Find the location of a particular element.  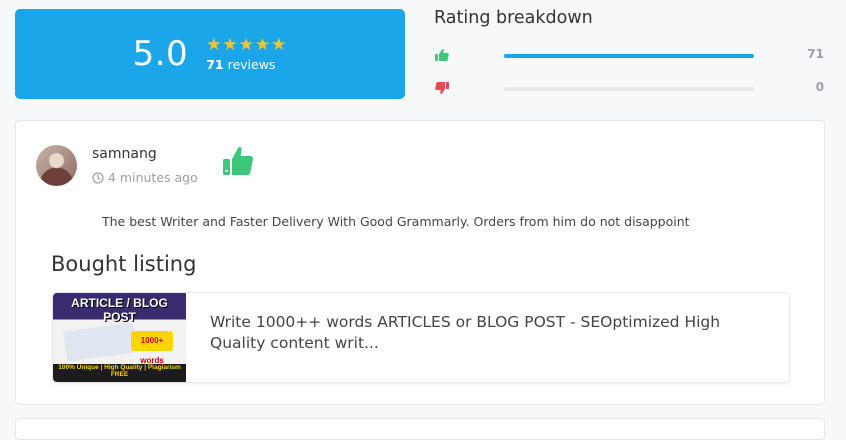

negative-row: 0 is located at coordinates (634, 88).